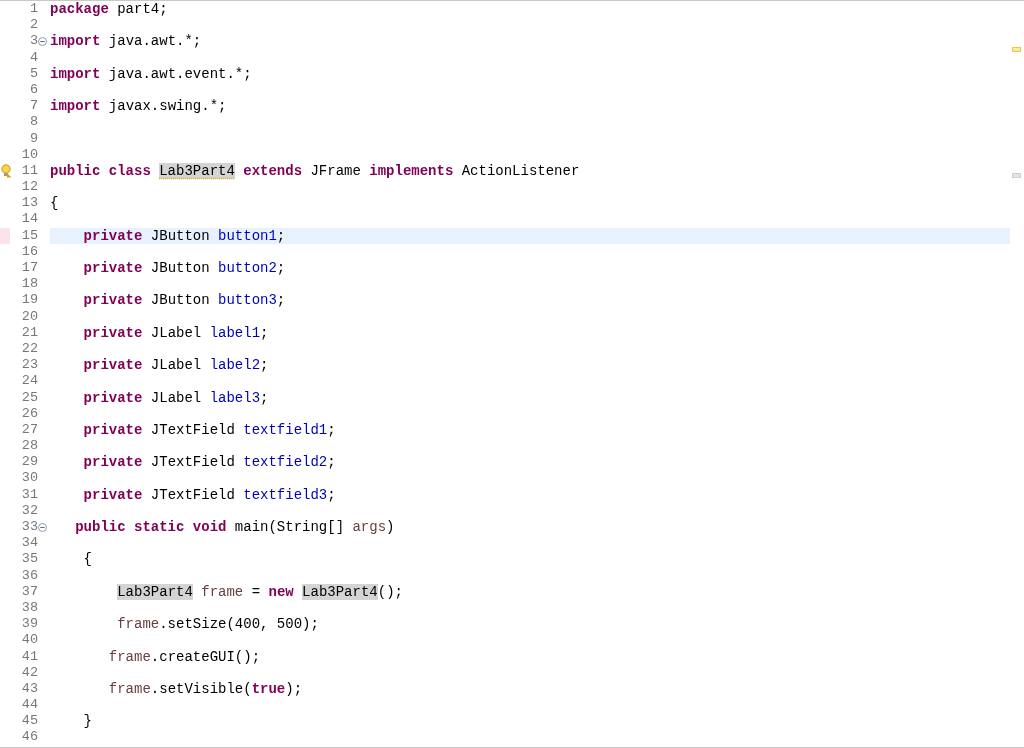 Image resolution: width=1024 pixels, height=748 pixels. I want to click on line-number: 16, so click(29, 251).